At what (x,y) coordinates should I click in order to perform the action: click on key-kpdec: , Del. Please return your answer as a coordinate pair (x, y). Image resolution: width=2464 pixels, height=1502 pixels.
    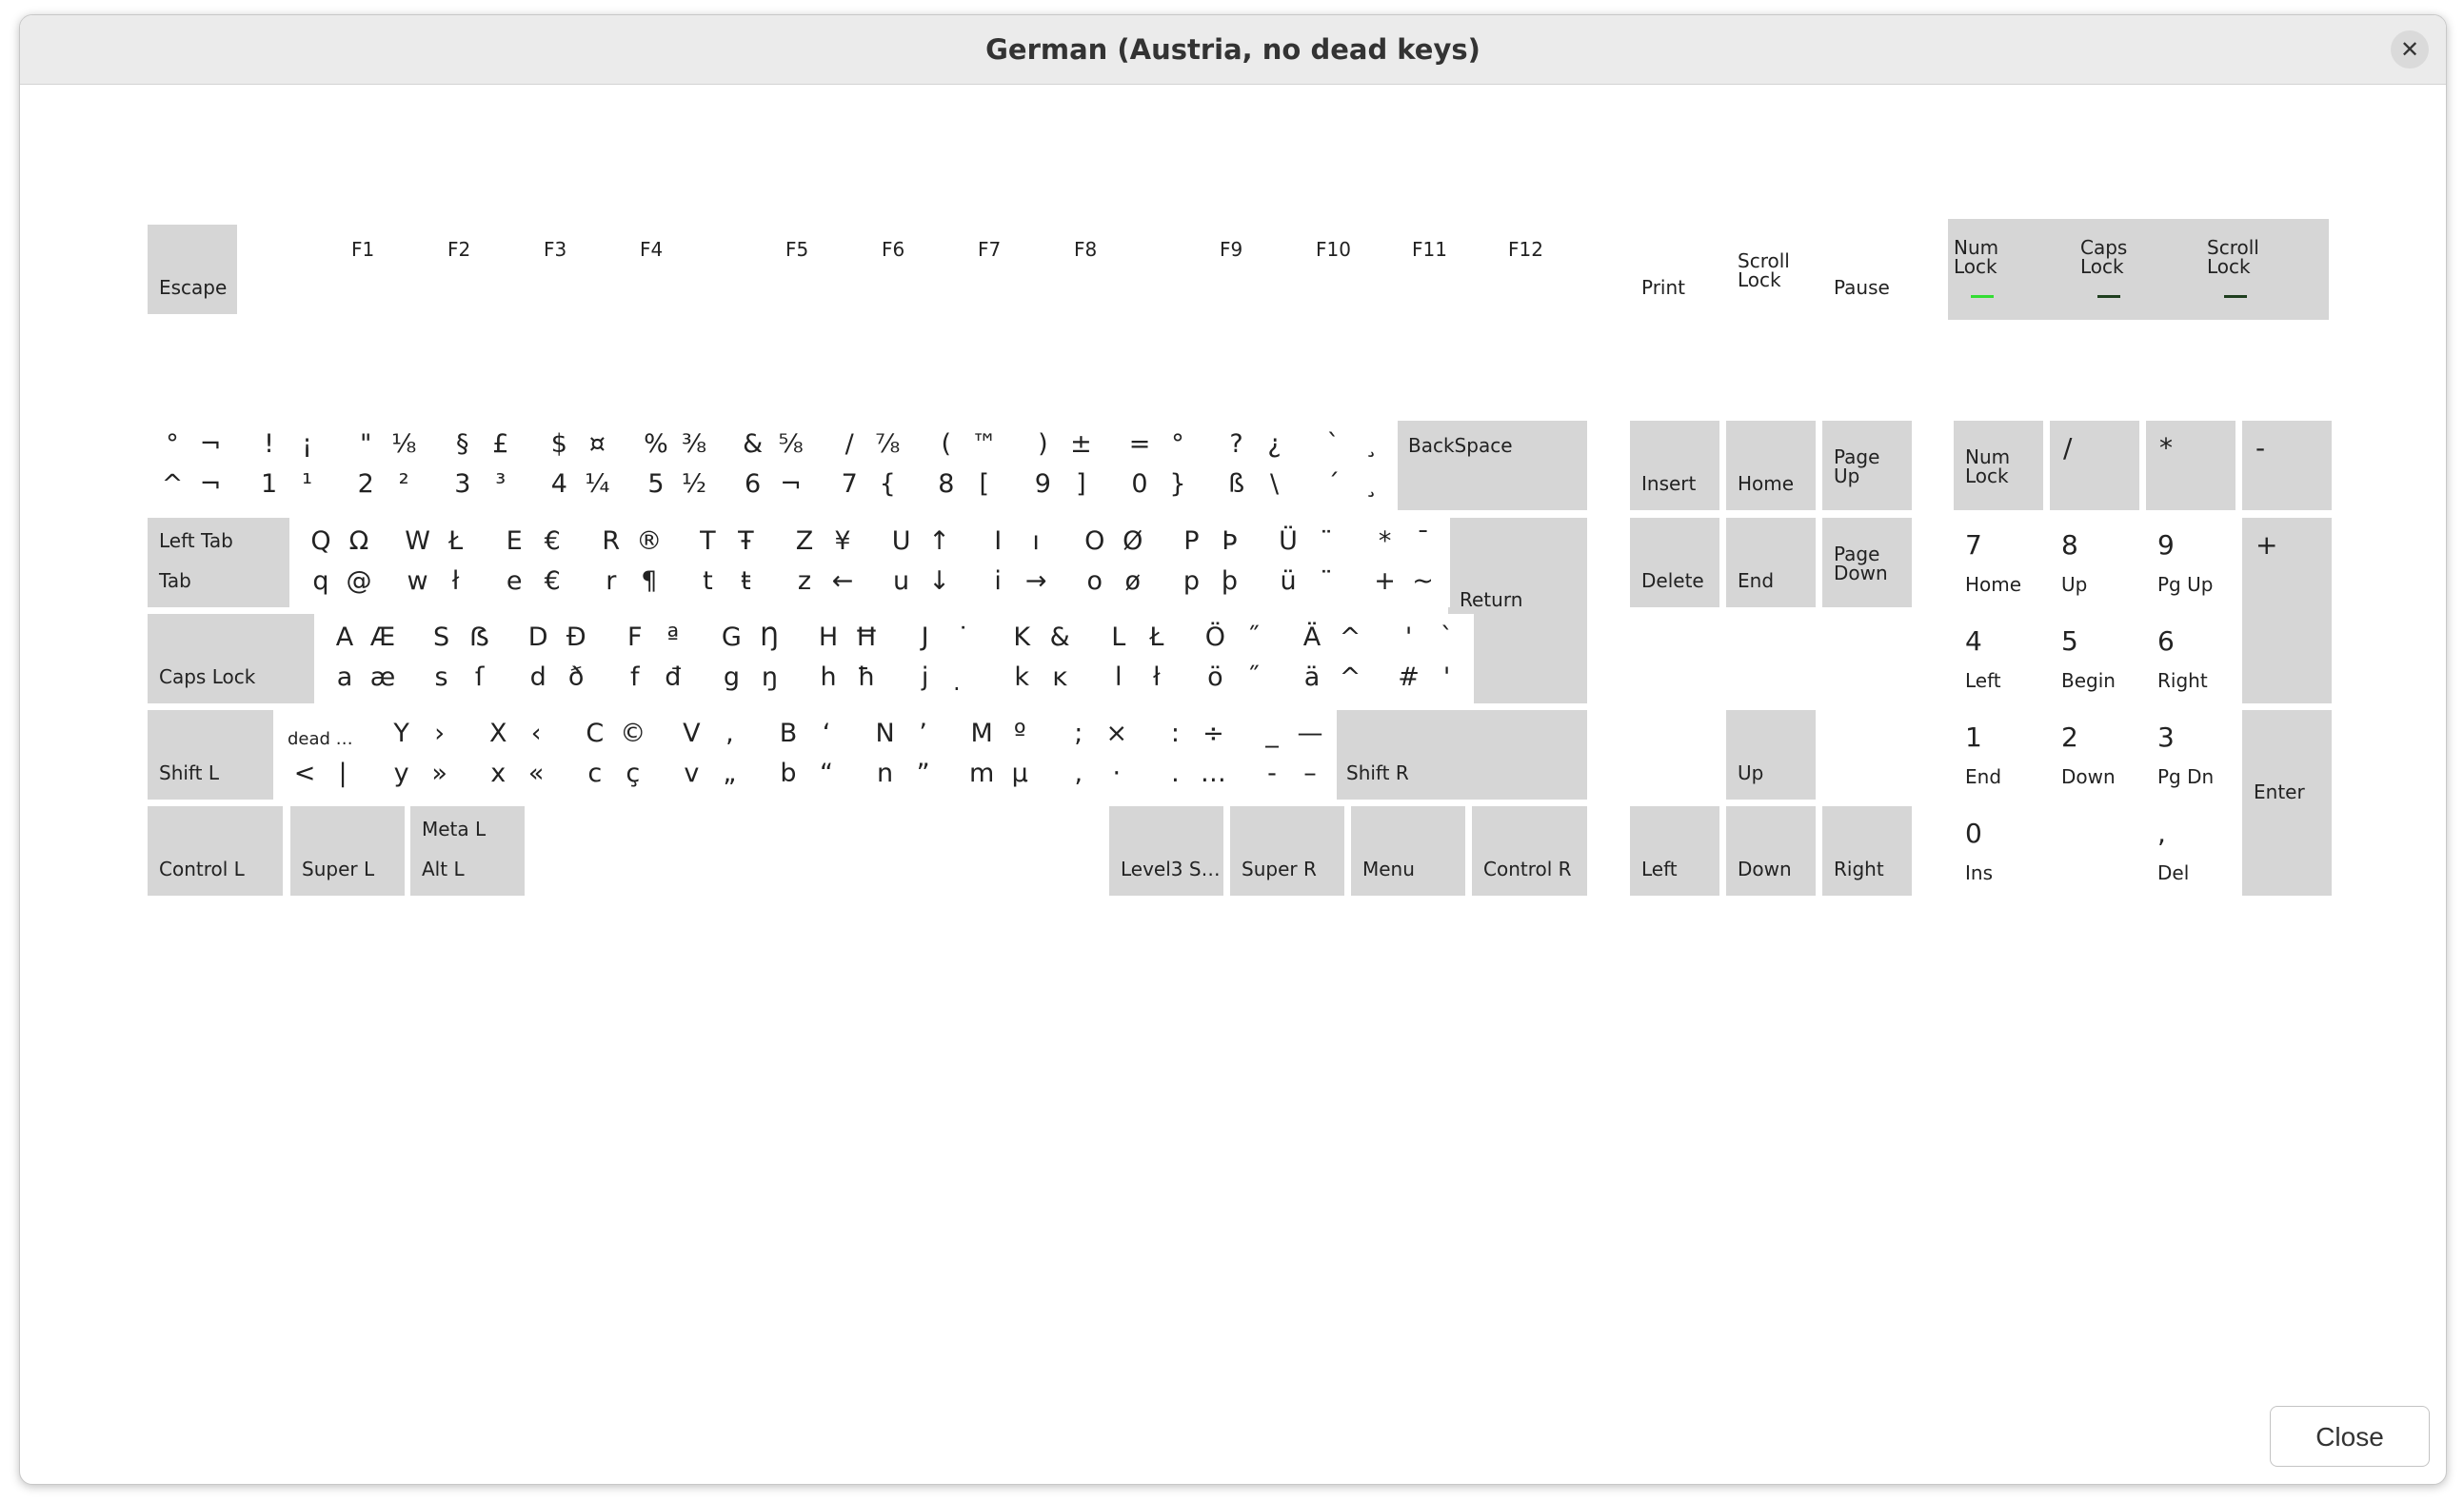
    Looking at the image, I should click on (2190, 851).